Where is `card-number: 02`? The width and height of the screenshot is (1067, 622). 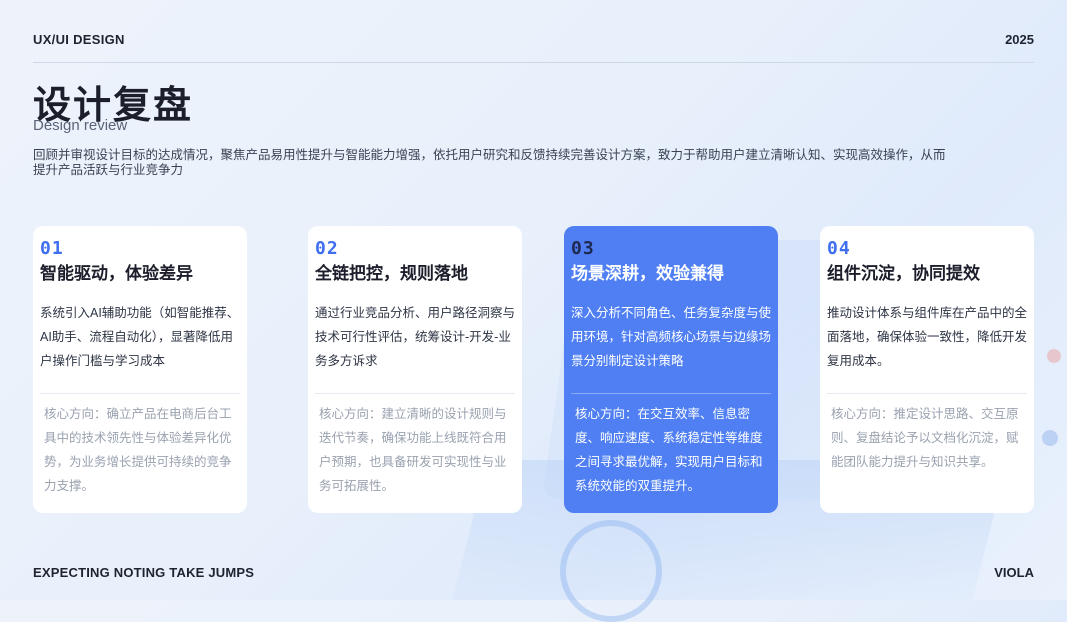 card-number: 02 is located at coordinates (327, 248).